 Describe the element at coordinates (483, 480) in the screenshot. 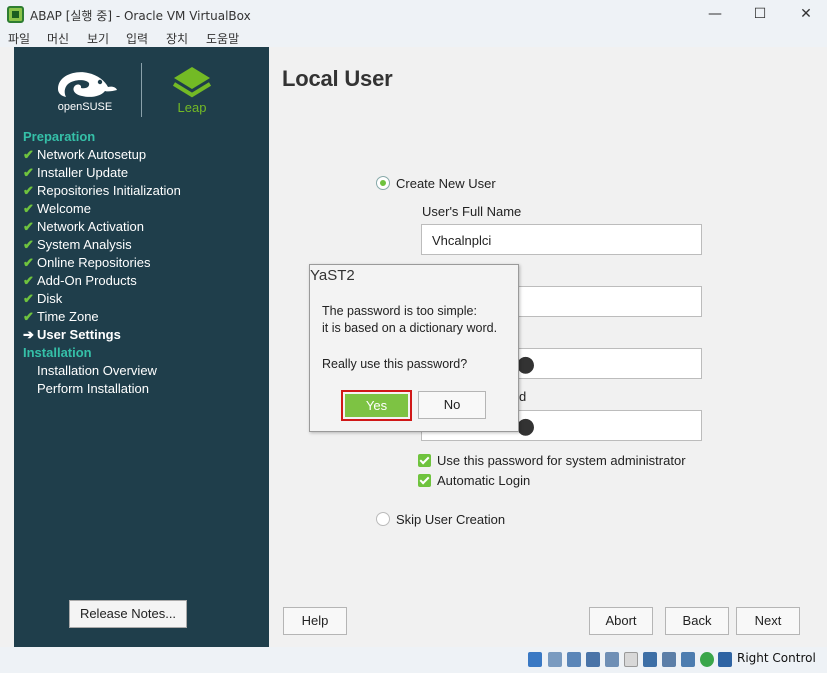

I see `automatic-login-label: Automatic Login` at that location.